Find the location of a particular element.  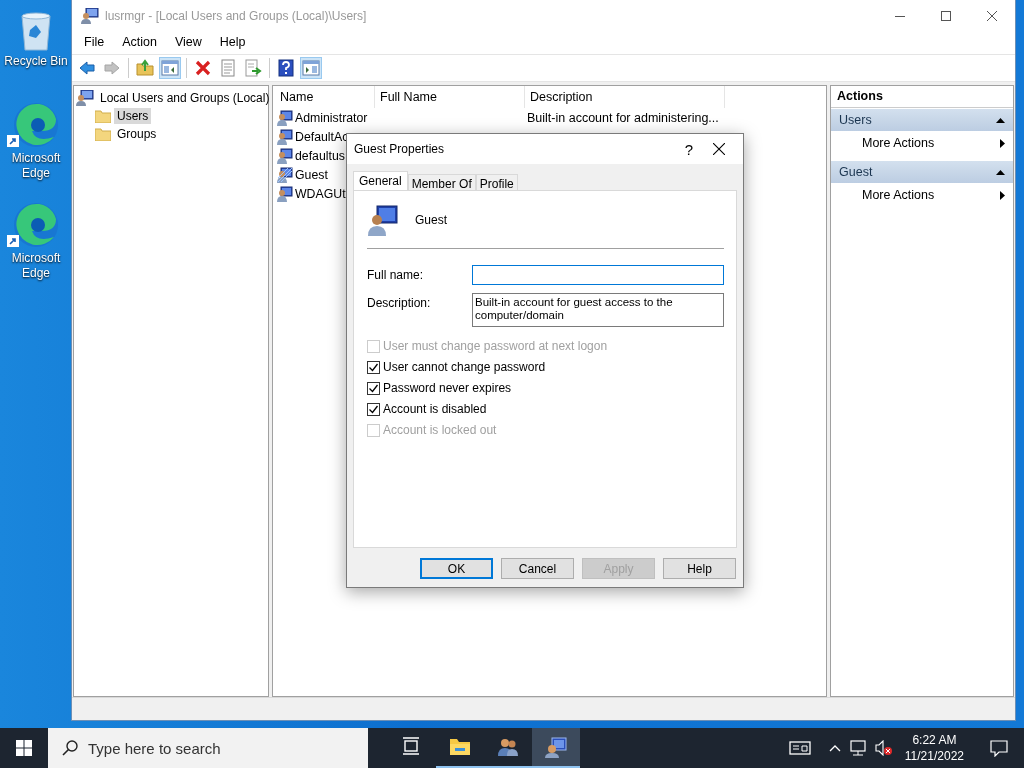

table-cell: DefaultAc is located at coordinates (322, 136).